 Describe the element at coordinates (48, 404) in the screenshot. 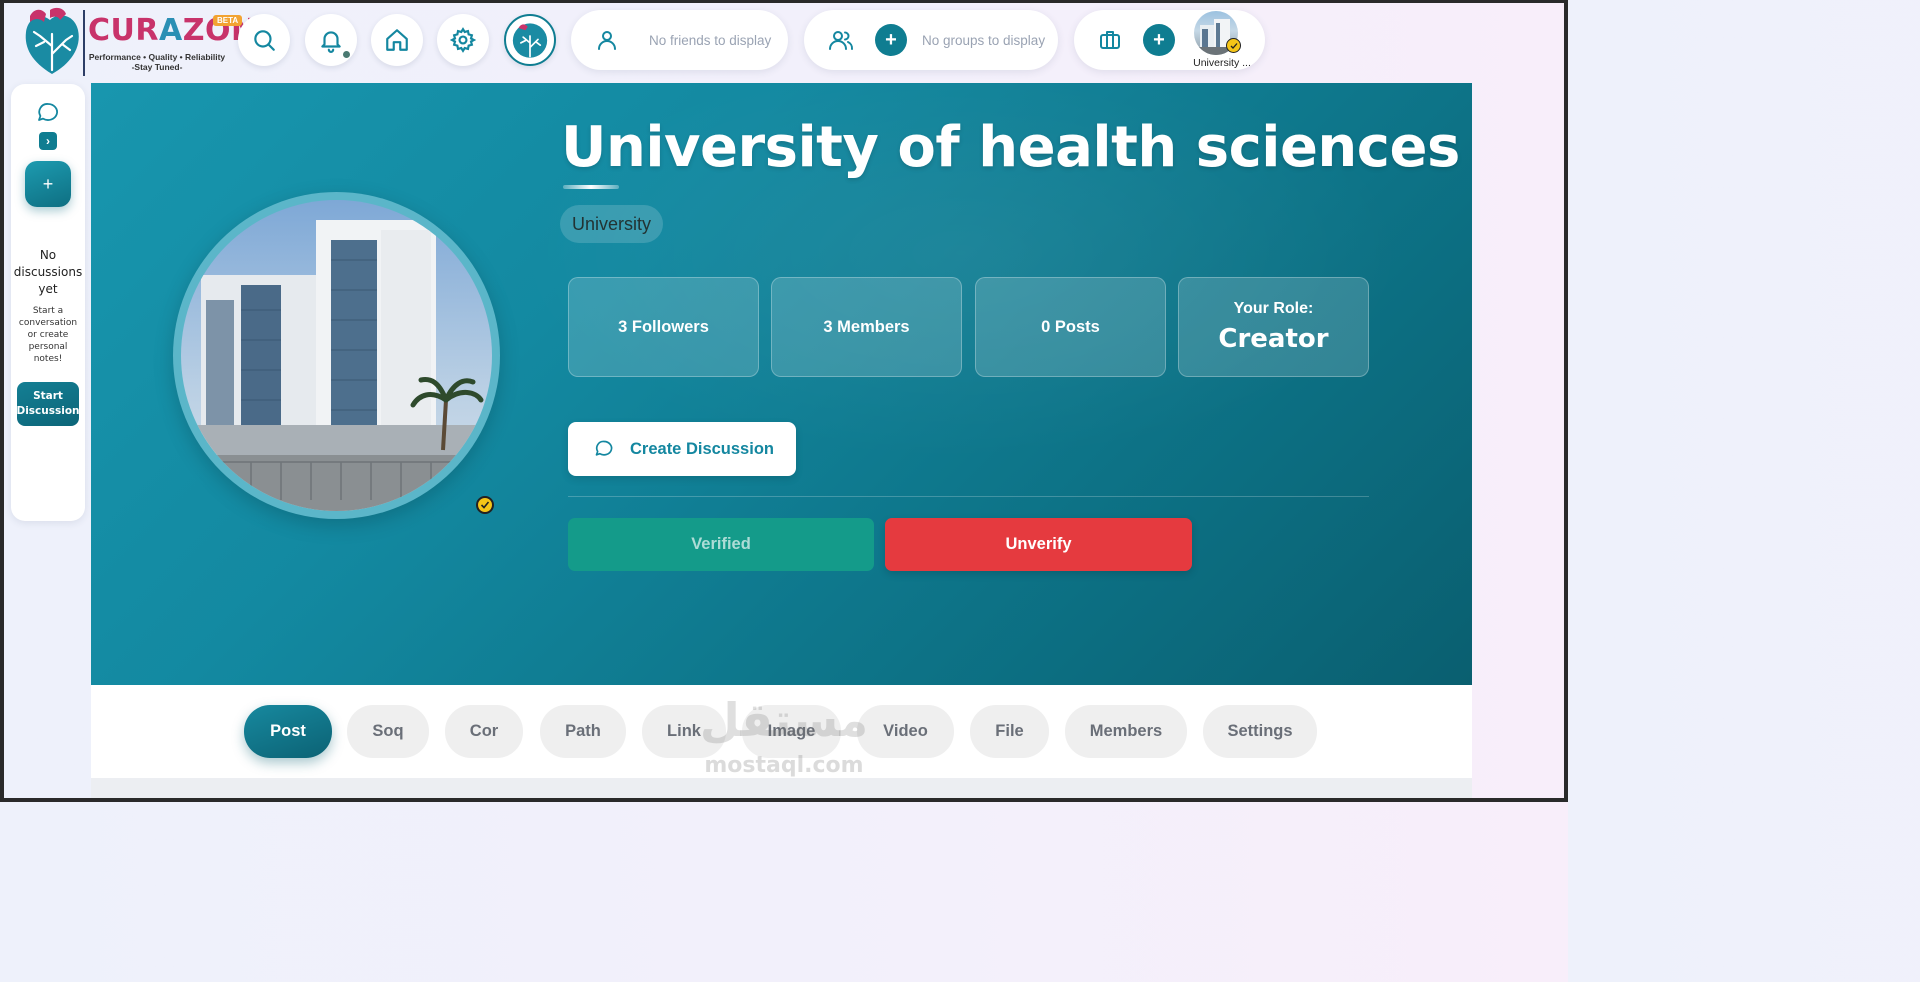

I see `start-discussion-button: Start Discussion` at that location.